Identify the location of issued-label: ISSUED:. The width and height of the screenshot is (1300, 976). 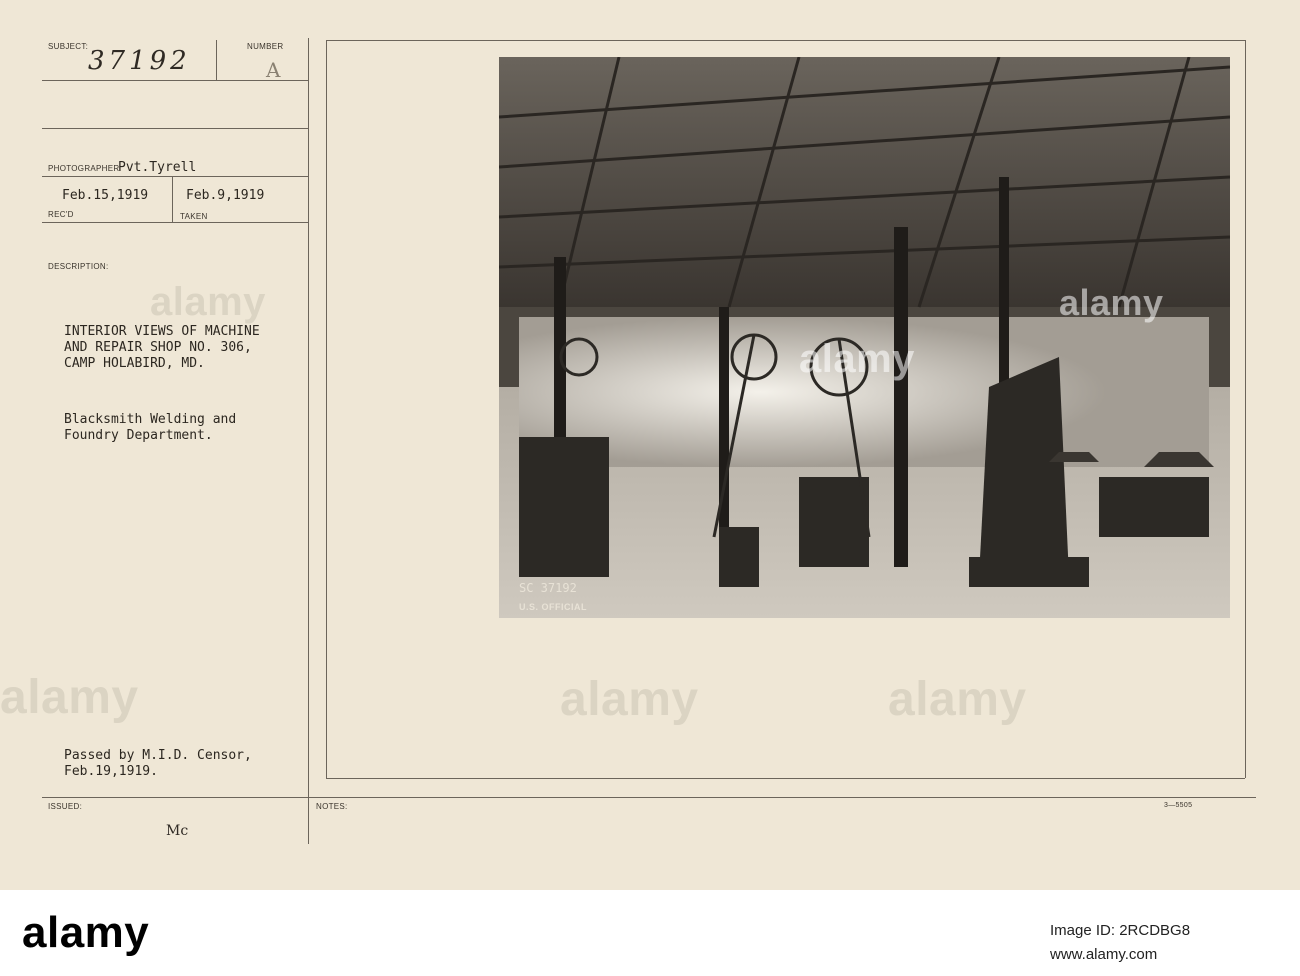
(65, 806).